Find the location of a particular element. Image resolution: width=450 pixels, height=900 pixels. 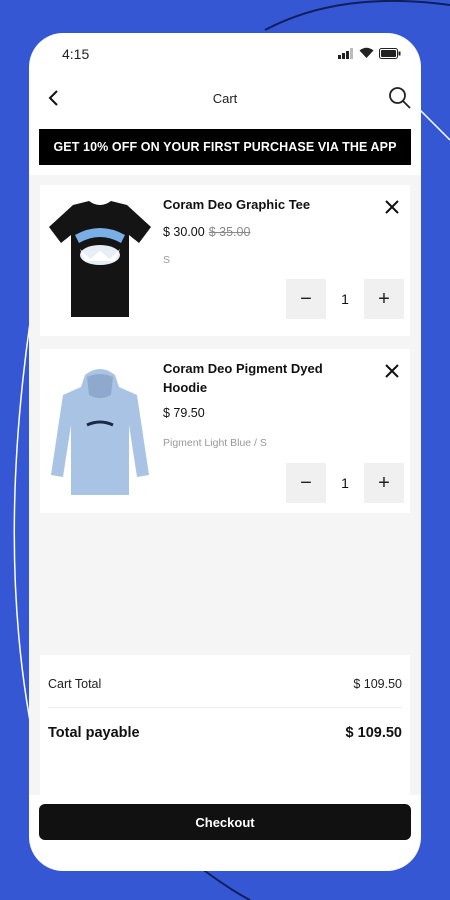

item-current-price: $ 30.00 is located at coordinates (184, 232).